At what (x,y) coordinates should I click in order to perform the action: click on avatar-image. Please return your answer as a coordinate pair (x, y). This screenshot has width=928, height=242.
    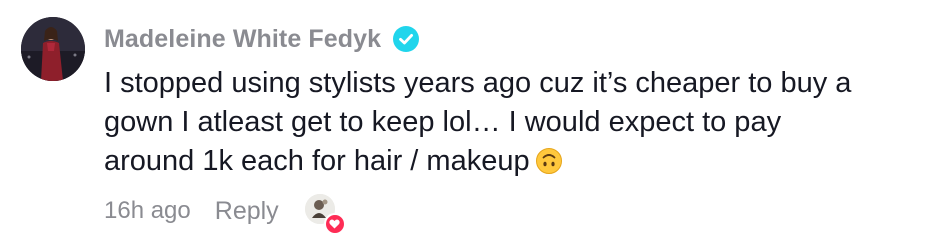
    Looking at the image, I should click on (53, 49).